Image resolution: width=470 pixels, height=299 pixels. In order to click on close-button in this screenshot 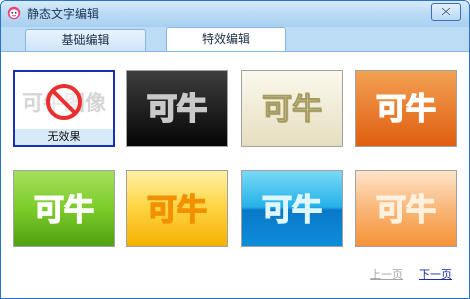, I will do `click(446, 12)`.